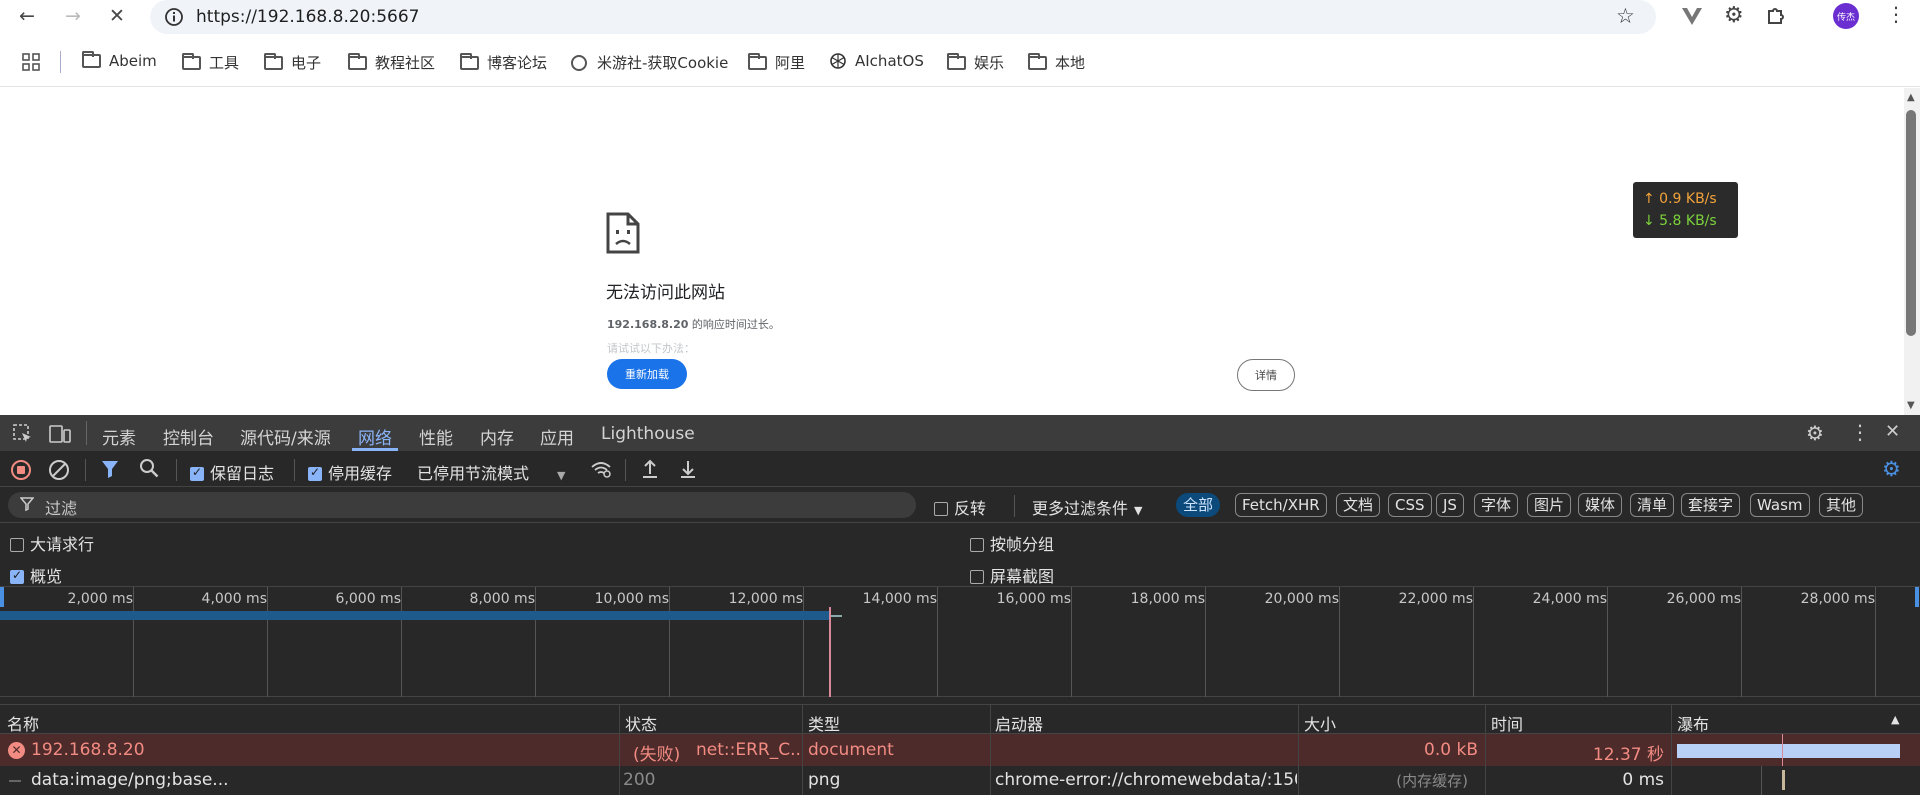 This screenshot has height=795, width=1920. I want to click on import-har-icon, so click(650, 469).